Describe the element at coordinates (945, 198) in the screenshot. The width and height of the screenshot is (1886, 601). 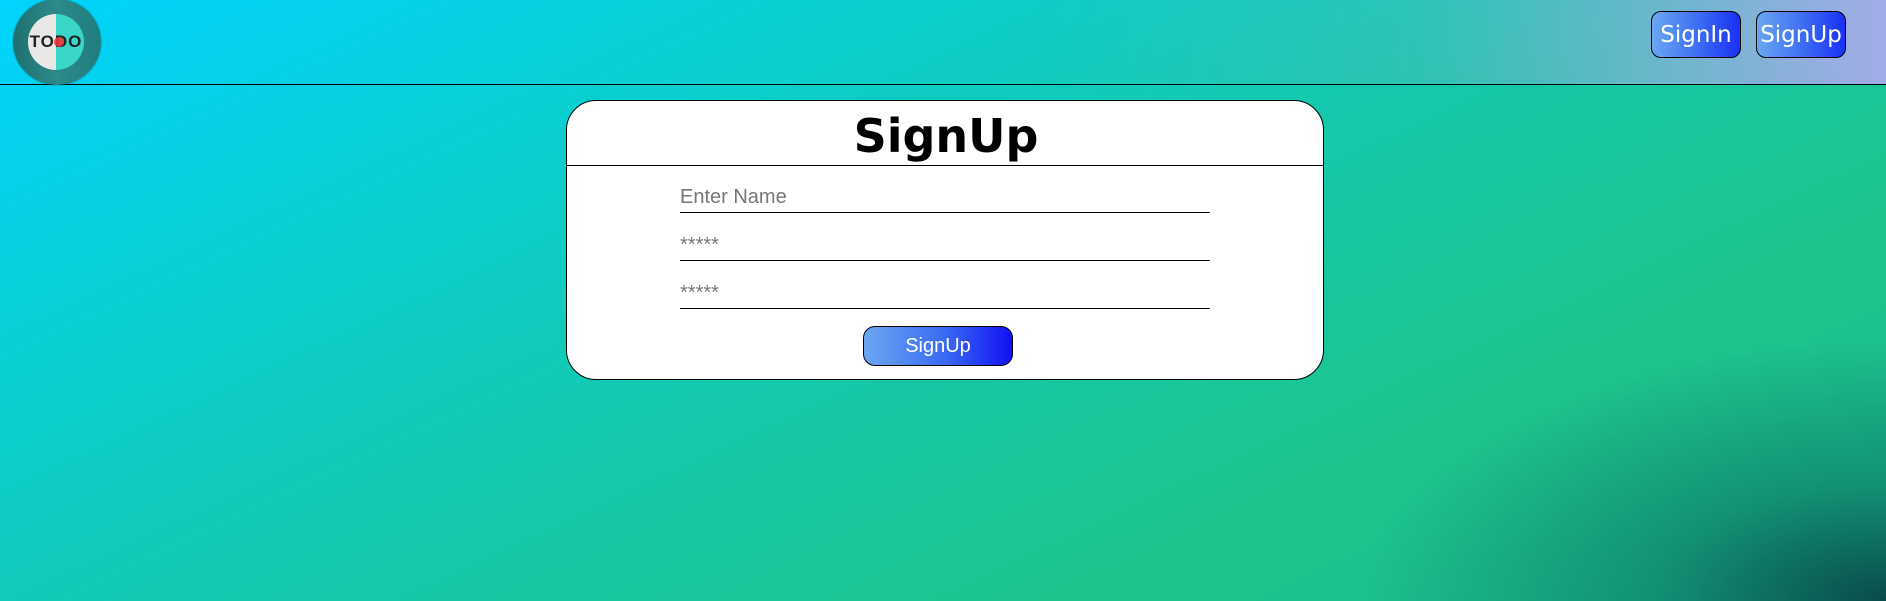
I see `name-input` at that location.